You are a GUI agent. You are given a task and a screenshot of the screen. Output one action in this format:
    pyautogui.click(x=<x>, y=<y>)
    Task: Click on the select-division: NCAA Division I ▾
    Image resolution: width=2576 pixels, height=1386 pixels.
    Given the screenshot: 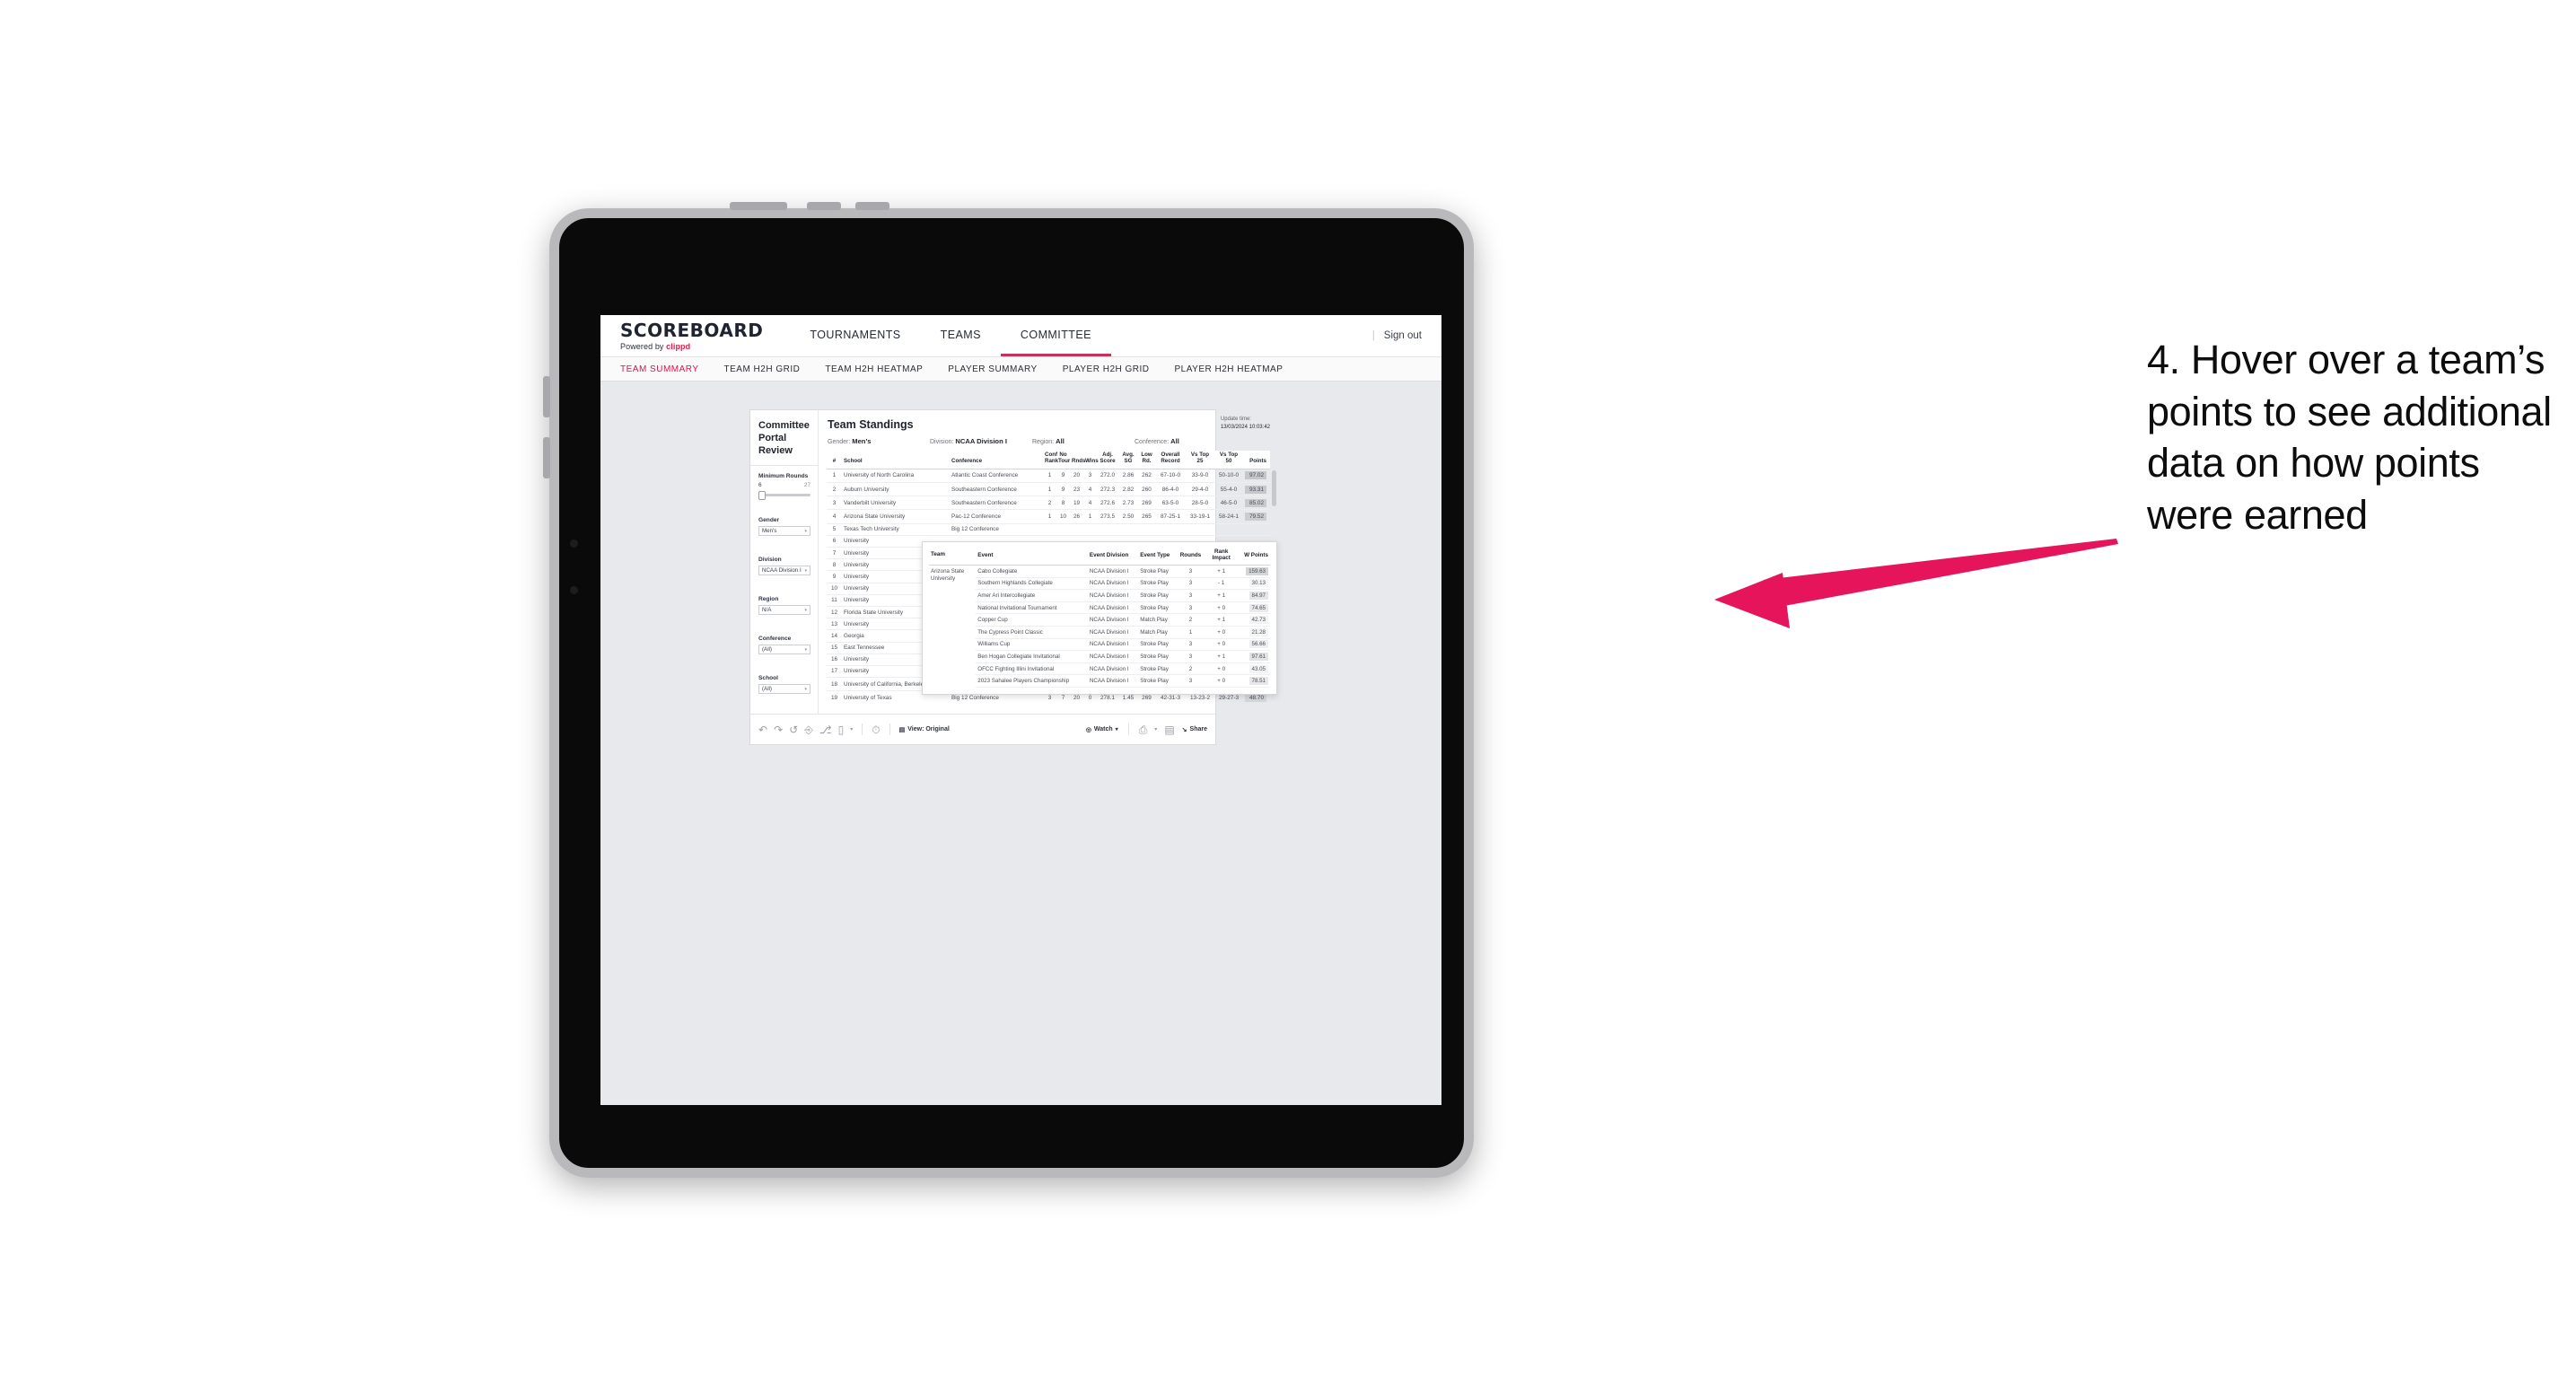 What is the action you would take?
    pyautogui.click(x=784, y=571)
    